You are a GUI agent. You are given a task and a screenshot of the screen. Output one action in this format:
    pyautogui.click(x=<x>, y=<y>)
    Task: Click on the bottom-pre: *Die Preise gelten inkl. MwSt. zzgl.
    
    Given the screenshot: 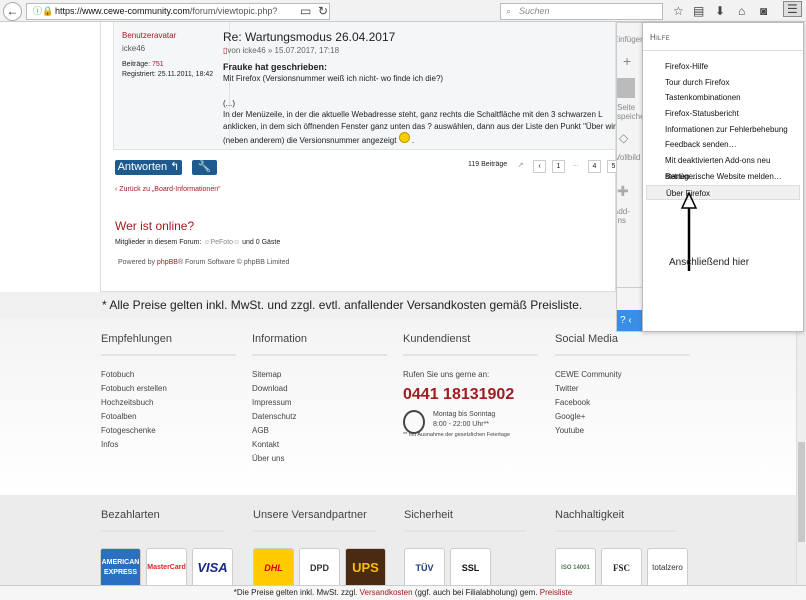 What is the action you would take?
    pyautogui.click(x=296, y=592)
    